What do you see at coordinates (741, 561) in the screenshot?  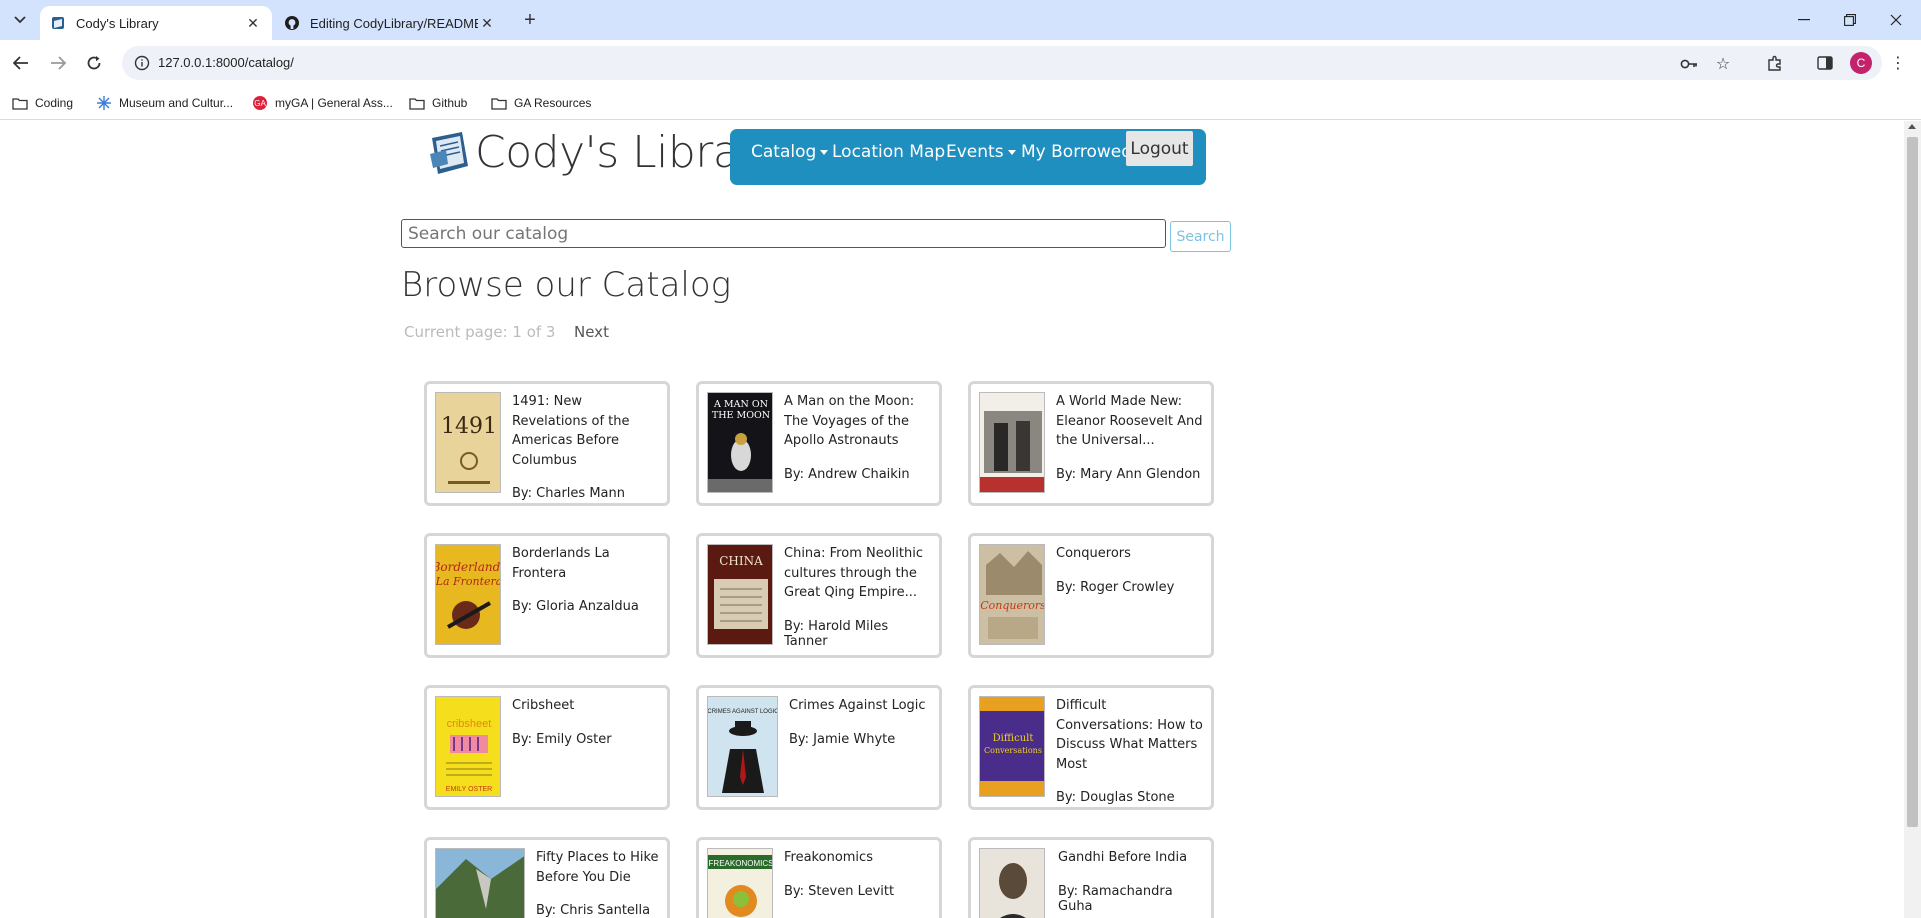 I see `svg-text: CHINA` at bounding box center [741, 561].